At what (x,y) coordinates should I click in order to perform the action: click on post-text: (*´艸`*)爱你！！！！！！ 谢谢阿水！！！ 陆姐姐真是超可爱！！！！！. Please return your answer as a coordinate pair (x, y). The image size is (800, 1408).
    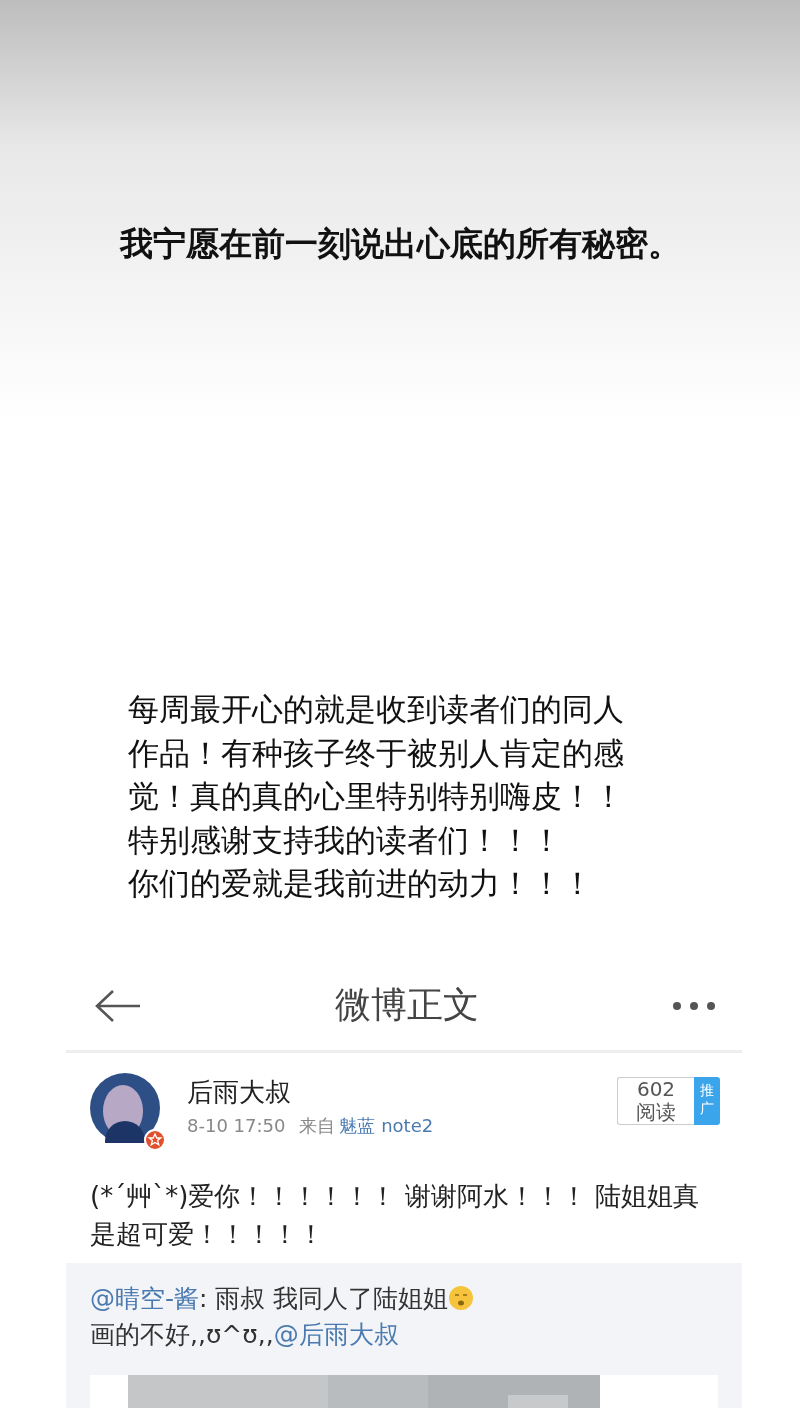
    Looking at the image, I should click on (394, 1215).